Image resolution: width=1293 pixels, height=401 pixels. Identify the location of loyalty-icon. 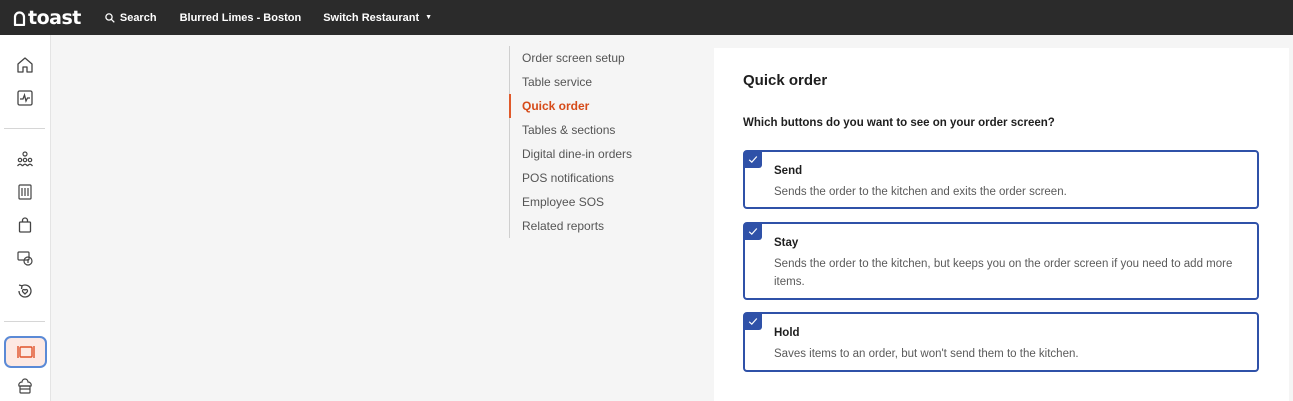
(25, 291).